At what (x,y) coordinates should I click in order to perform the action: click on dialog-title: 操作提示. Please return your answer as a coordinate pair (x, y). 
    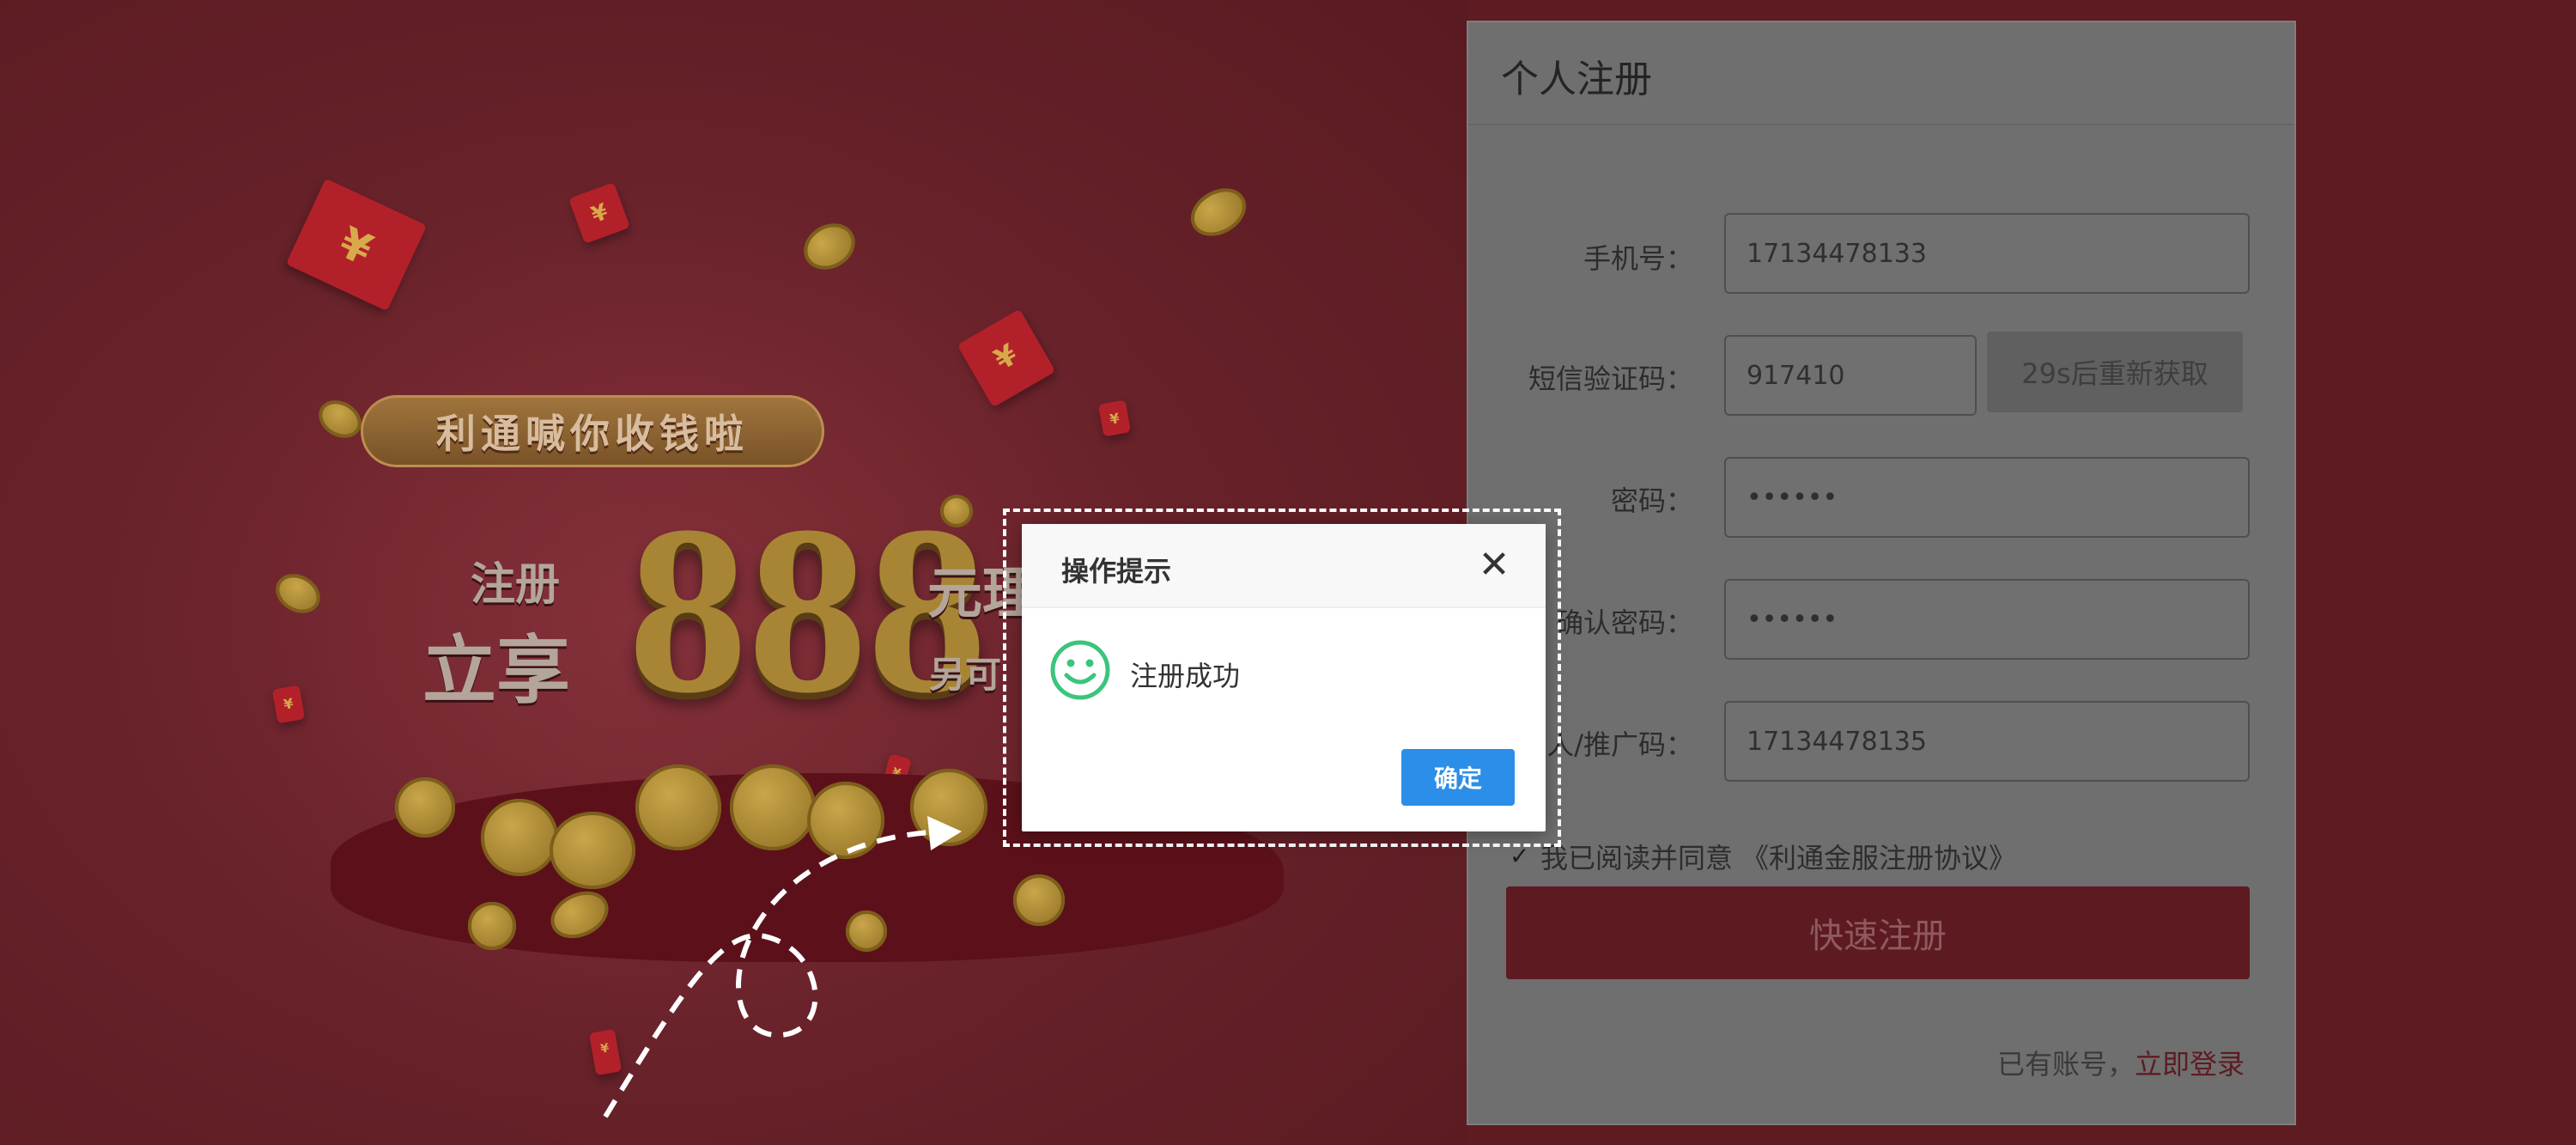
    Looking at the image, I should click on (1116, 571).